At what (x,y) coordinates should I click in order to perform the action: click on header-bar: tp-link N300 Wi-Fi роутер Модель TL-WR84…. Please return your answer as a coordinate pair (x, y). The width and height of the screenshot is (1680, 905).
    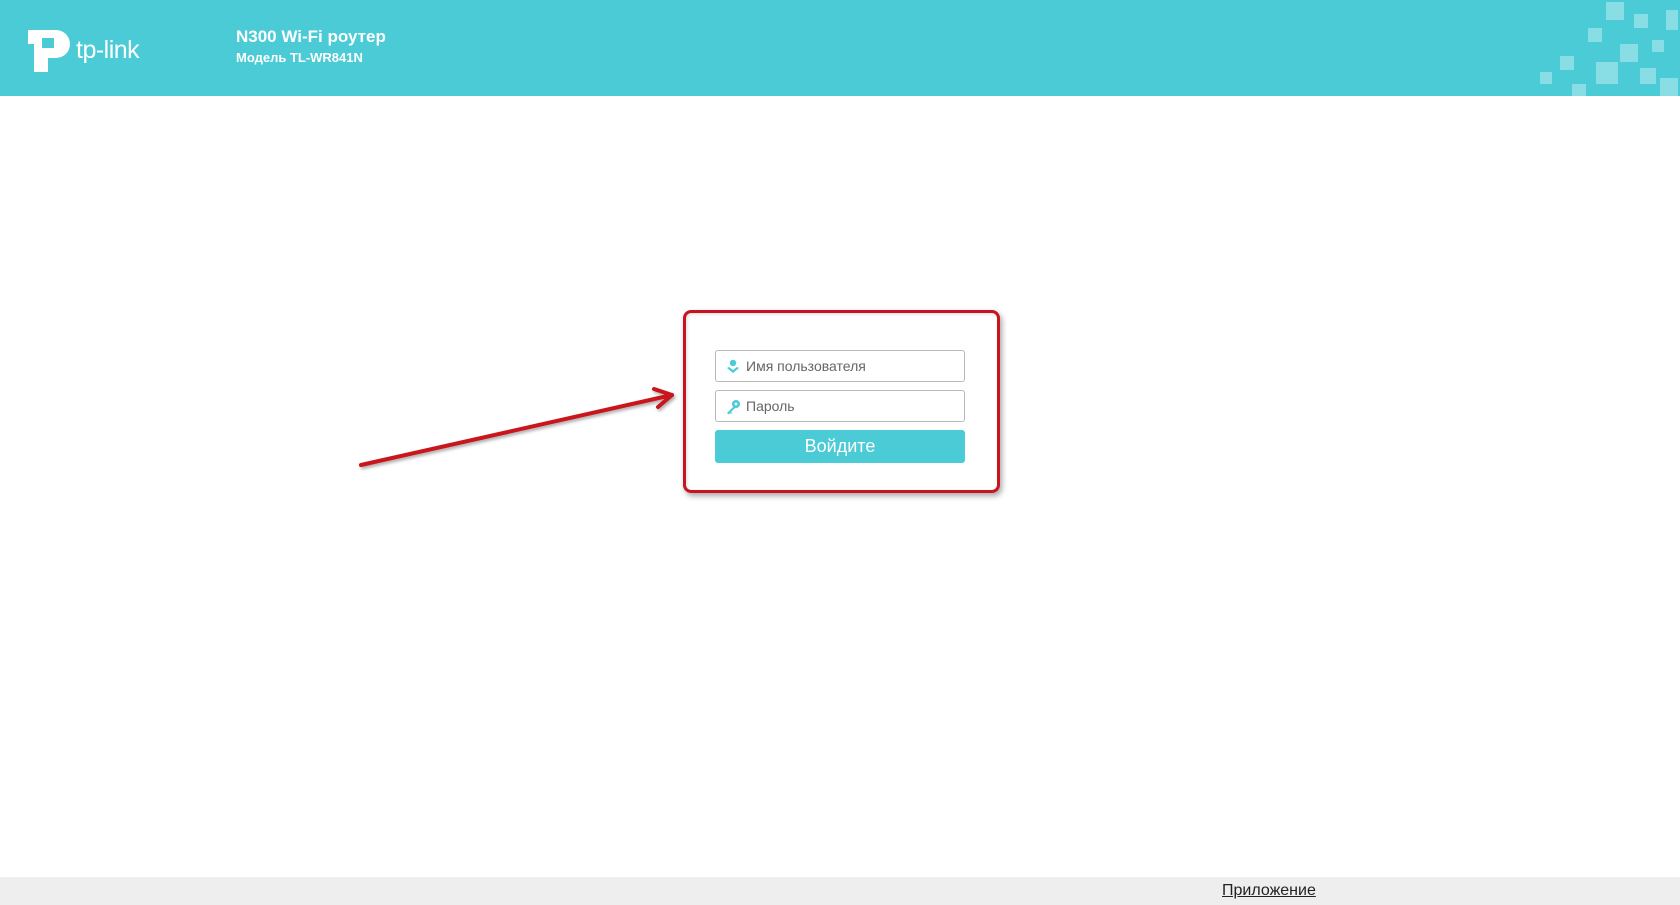
    Looking at the image, I should click on (840, 48).